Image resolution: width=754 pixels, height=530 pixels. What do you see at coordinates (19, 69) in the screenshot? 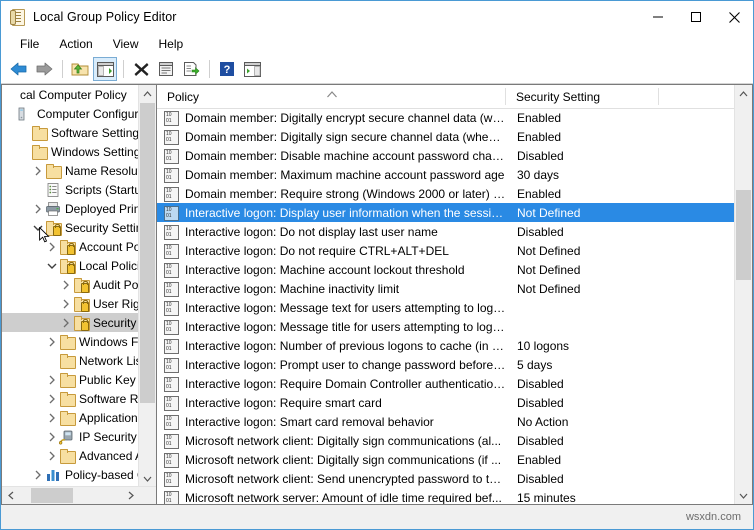
I see `back-icon` at bounding box center [19, 69].